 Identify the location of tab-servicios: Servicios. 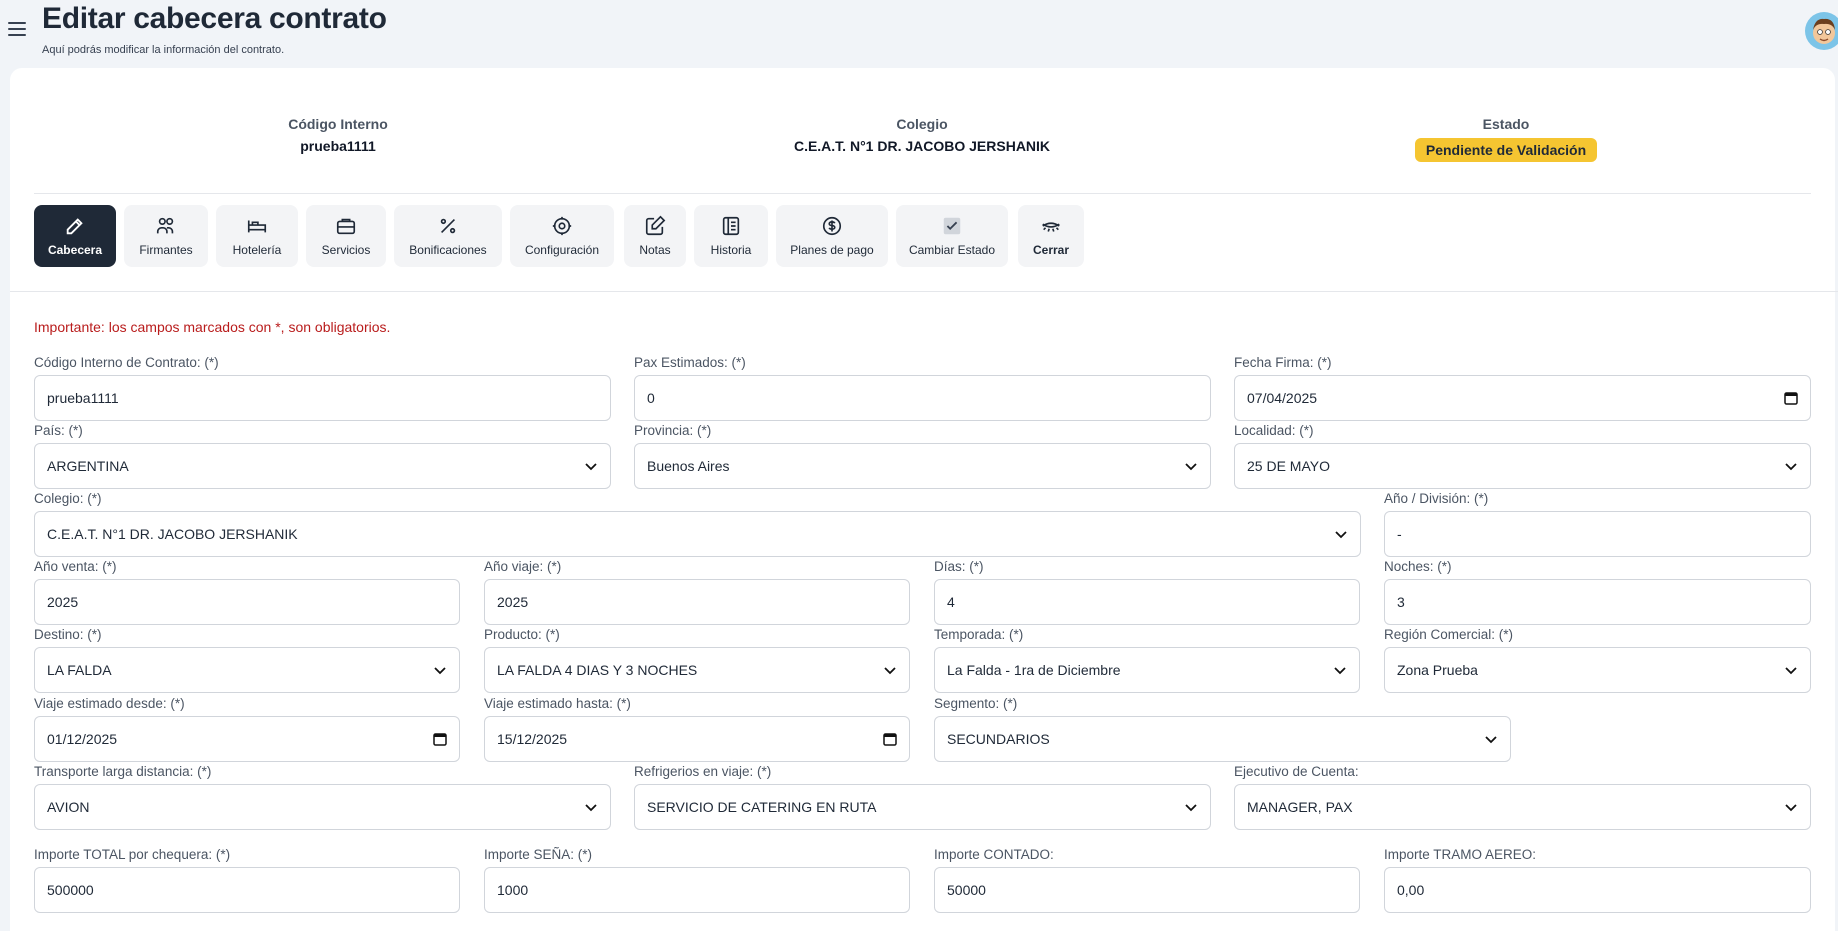
(346, 236).